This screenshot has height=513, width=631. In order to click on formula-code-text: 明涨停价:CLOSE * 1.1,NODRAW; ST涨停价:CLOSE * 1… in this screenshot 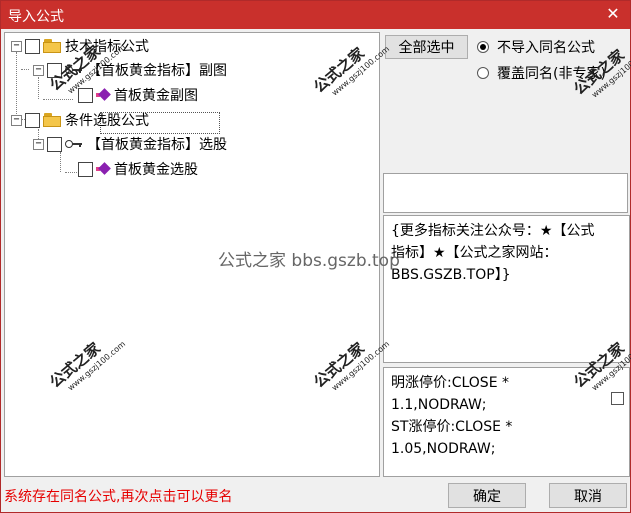, I will do `click(452, 416)`.